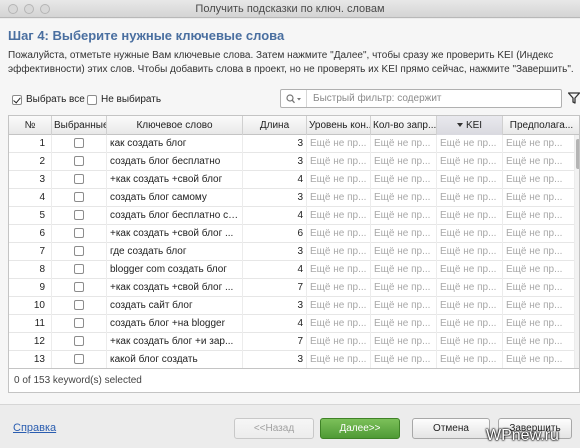  I want to click on column-header-length: Длина, so click(275, 125).